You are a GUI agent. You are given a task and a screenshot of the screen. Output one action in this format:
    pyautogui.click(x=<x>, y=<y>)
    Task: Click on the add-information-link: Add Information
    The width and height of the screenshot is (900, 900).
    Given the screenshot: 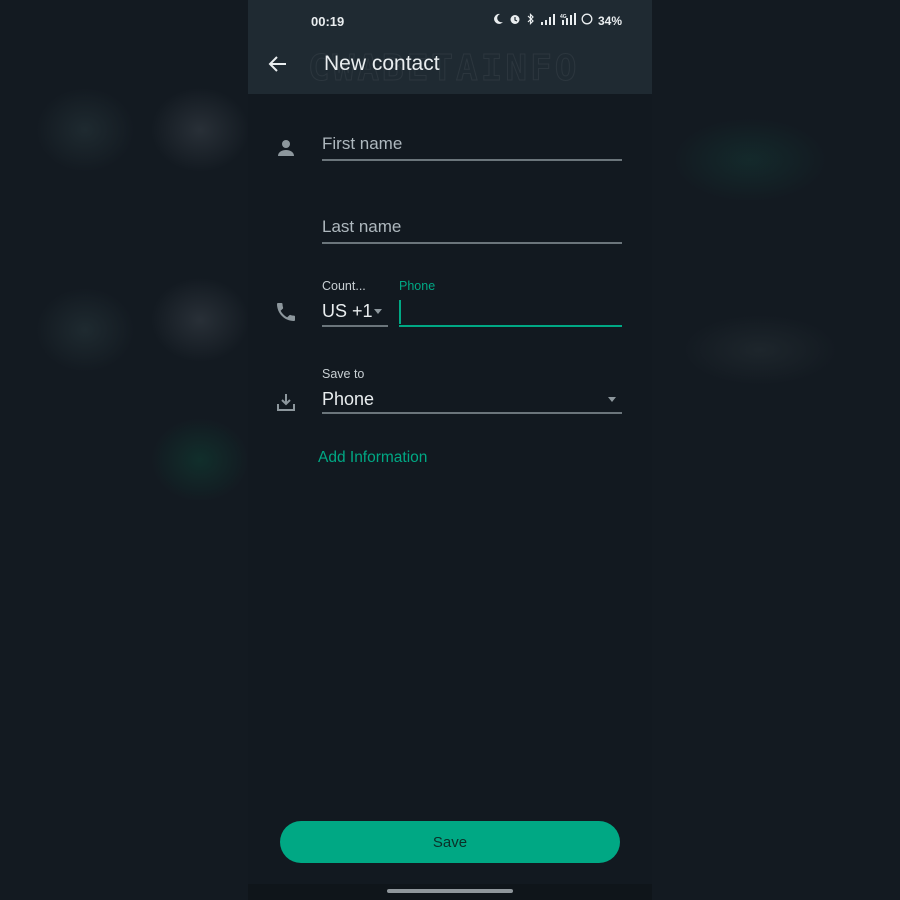 What is the action you would take?
    pyautogui.click(x=372, y=458)
    